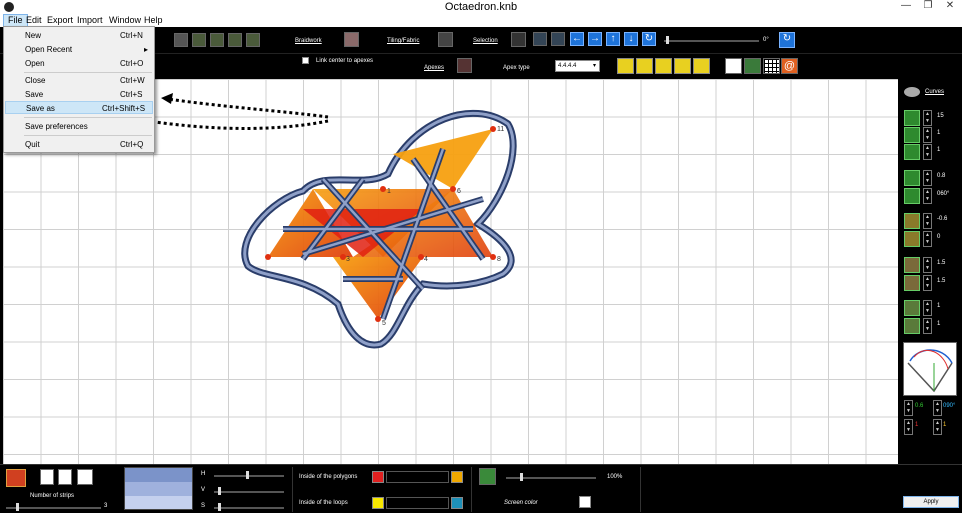  What do you see at coordinates (79, 144) in the screenshot?
I see `menu-item-quit: Quit Ctrl+Q` at bounding box center [79, 144].